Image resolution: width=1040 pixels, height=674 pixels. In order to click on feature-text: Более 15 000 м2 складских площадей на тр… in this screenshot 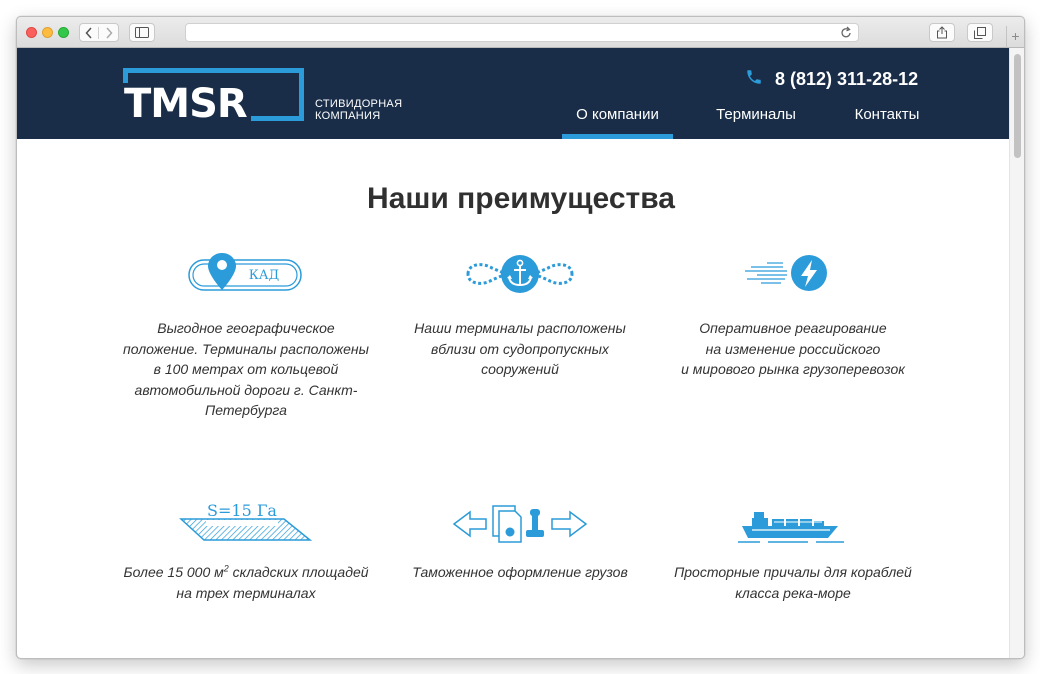, I will do `click(246, 582)`.